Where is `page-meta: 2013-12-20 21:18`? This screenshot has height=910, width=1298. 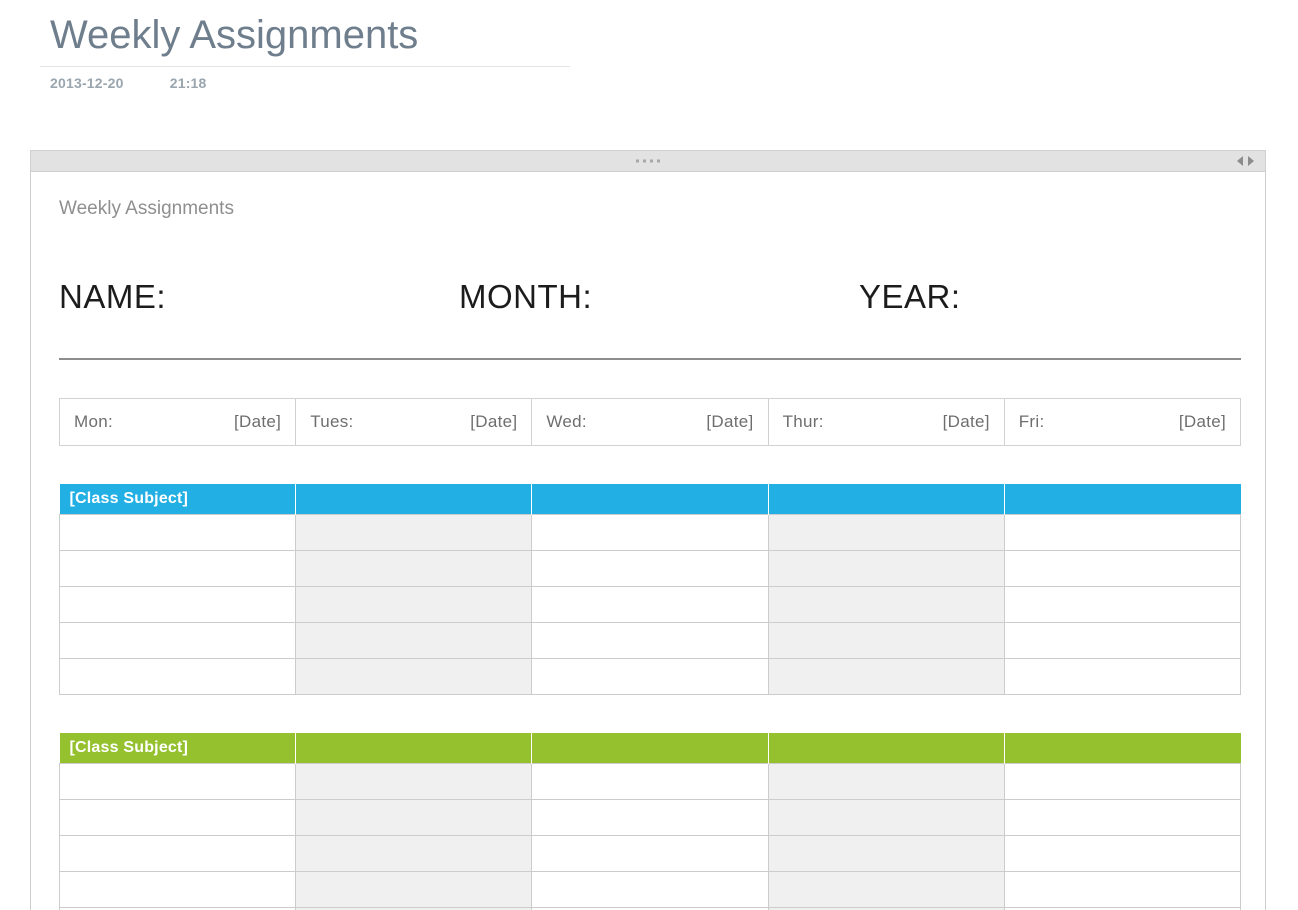 page-meta: 2013-12-20 21:18 is located at coordinates (649, 79).